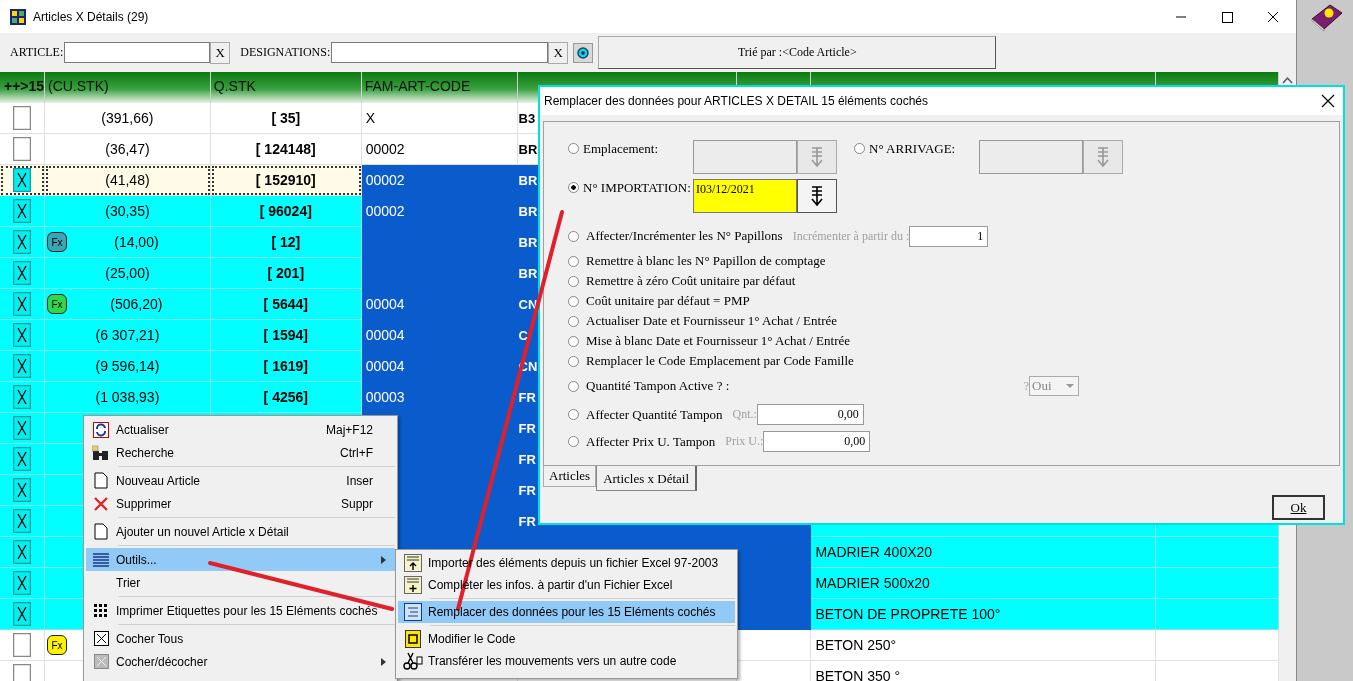  What do you see at coordinates (127, 118) in the screenshot?
I see `table-cell: (391,66)` at bounding box center [127, 118].